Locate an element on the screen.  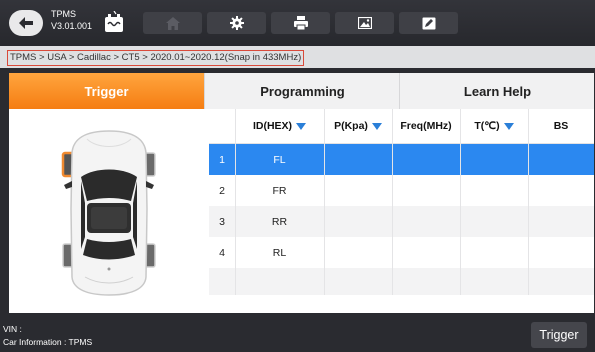
home-button is located at coordinates (172, 23).